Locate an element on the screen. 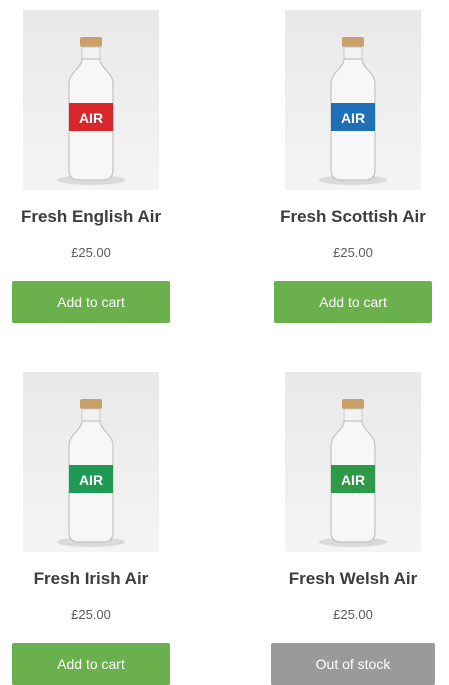  product-title: Fresh Welsh Air is located at coordinates (353, 579).